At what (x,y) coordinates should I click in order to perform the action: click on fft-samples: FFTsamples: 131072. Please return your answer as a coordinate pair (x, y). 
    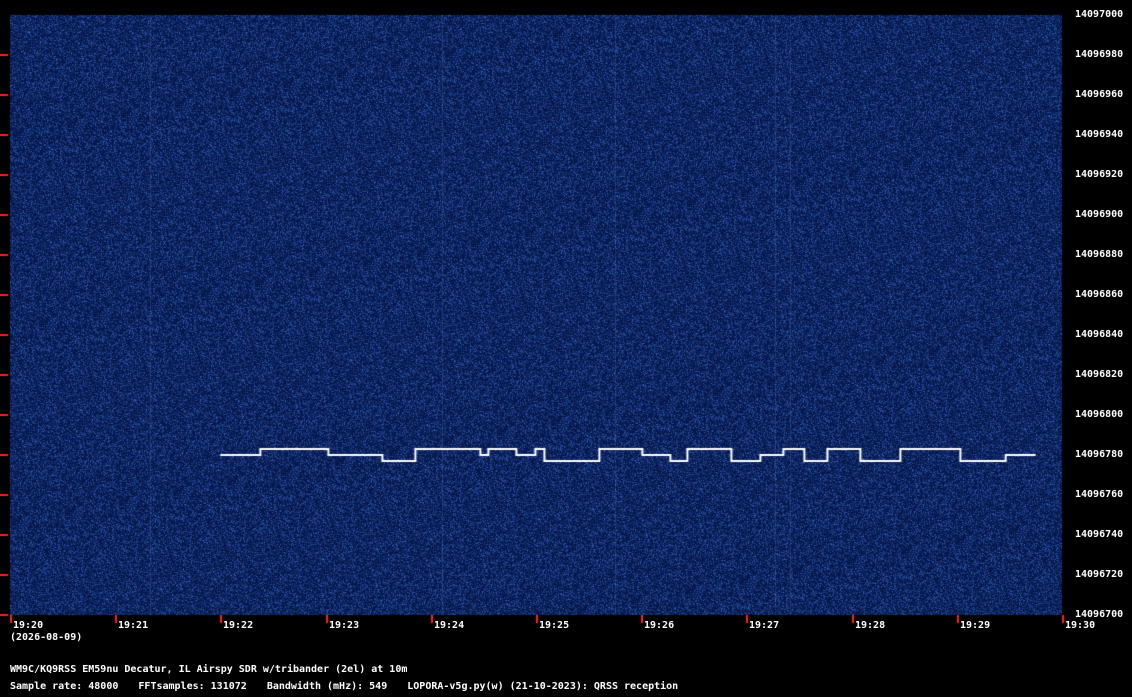
    Looking at the image, I should click on (192, 686).